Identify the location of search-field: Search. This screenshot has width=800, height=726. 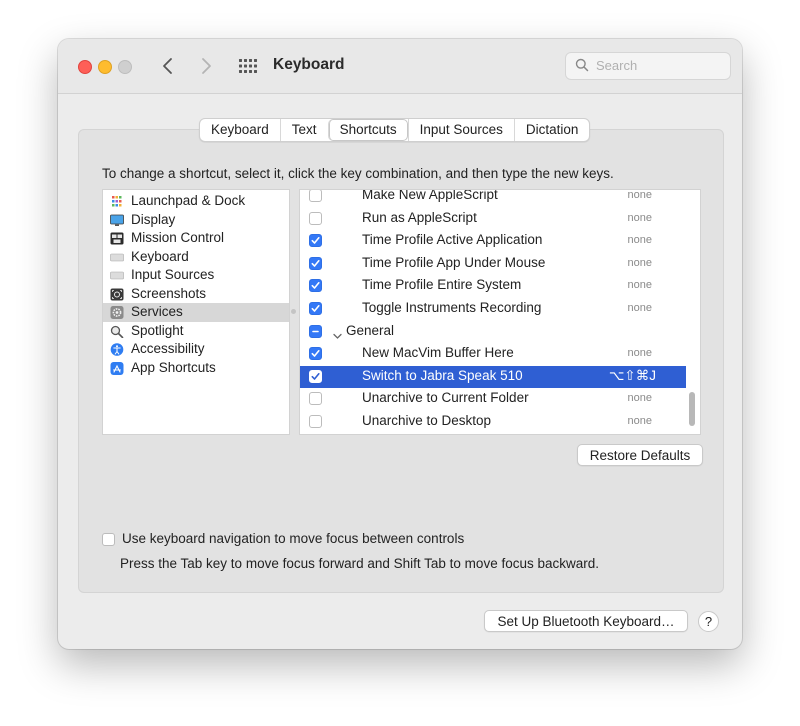
(648, 66).